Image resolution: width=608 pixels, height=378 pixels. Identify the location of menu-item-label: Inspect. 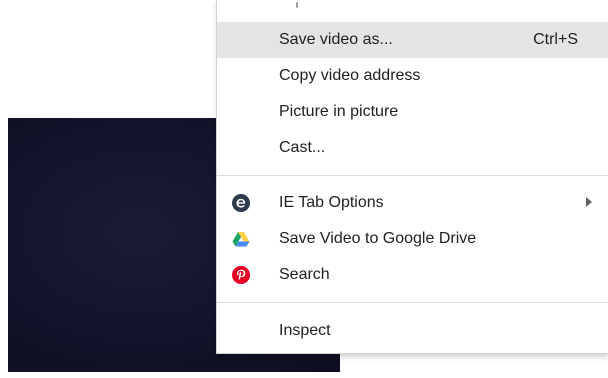
(305, 330).